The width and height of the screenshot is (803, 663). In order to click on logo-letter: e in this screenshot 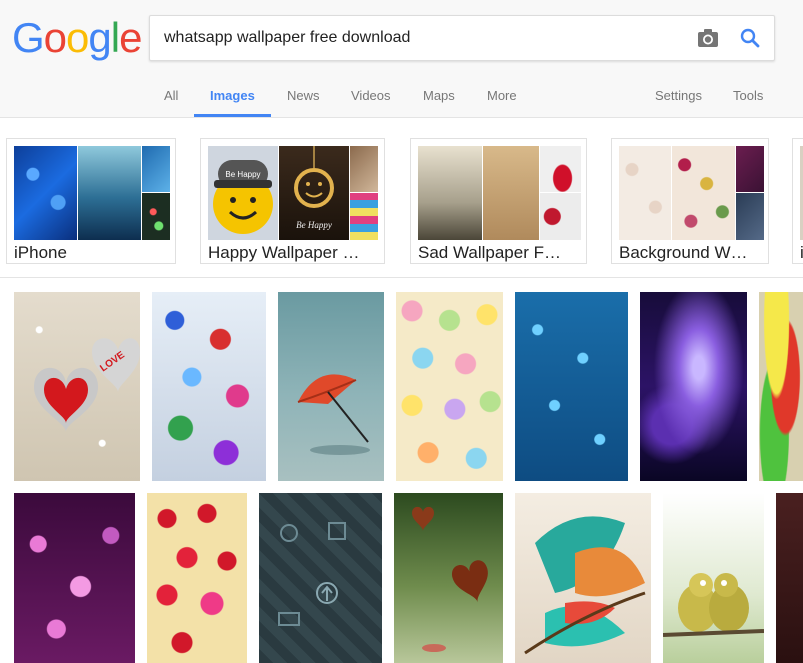, I will do `click(130, 37)`.